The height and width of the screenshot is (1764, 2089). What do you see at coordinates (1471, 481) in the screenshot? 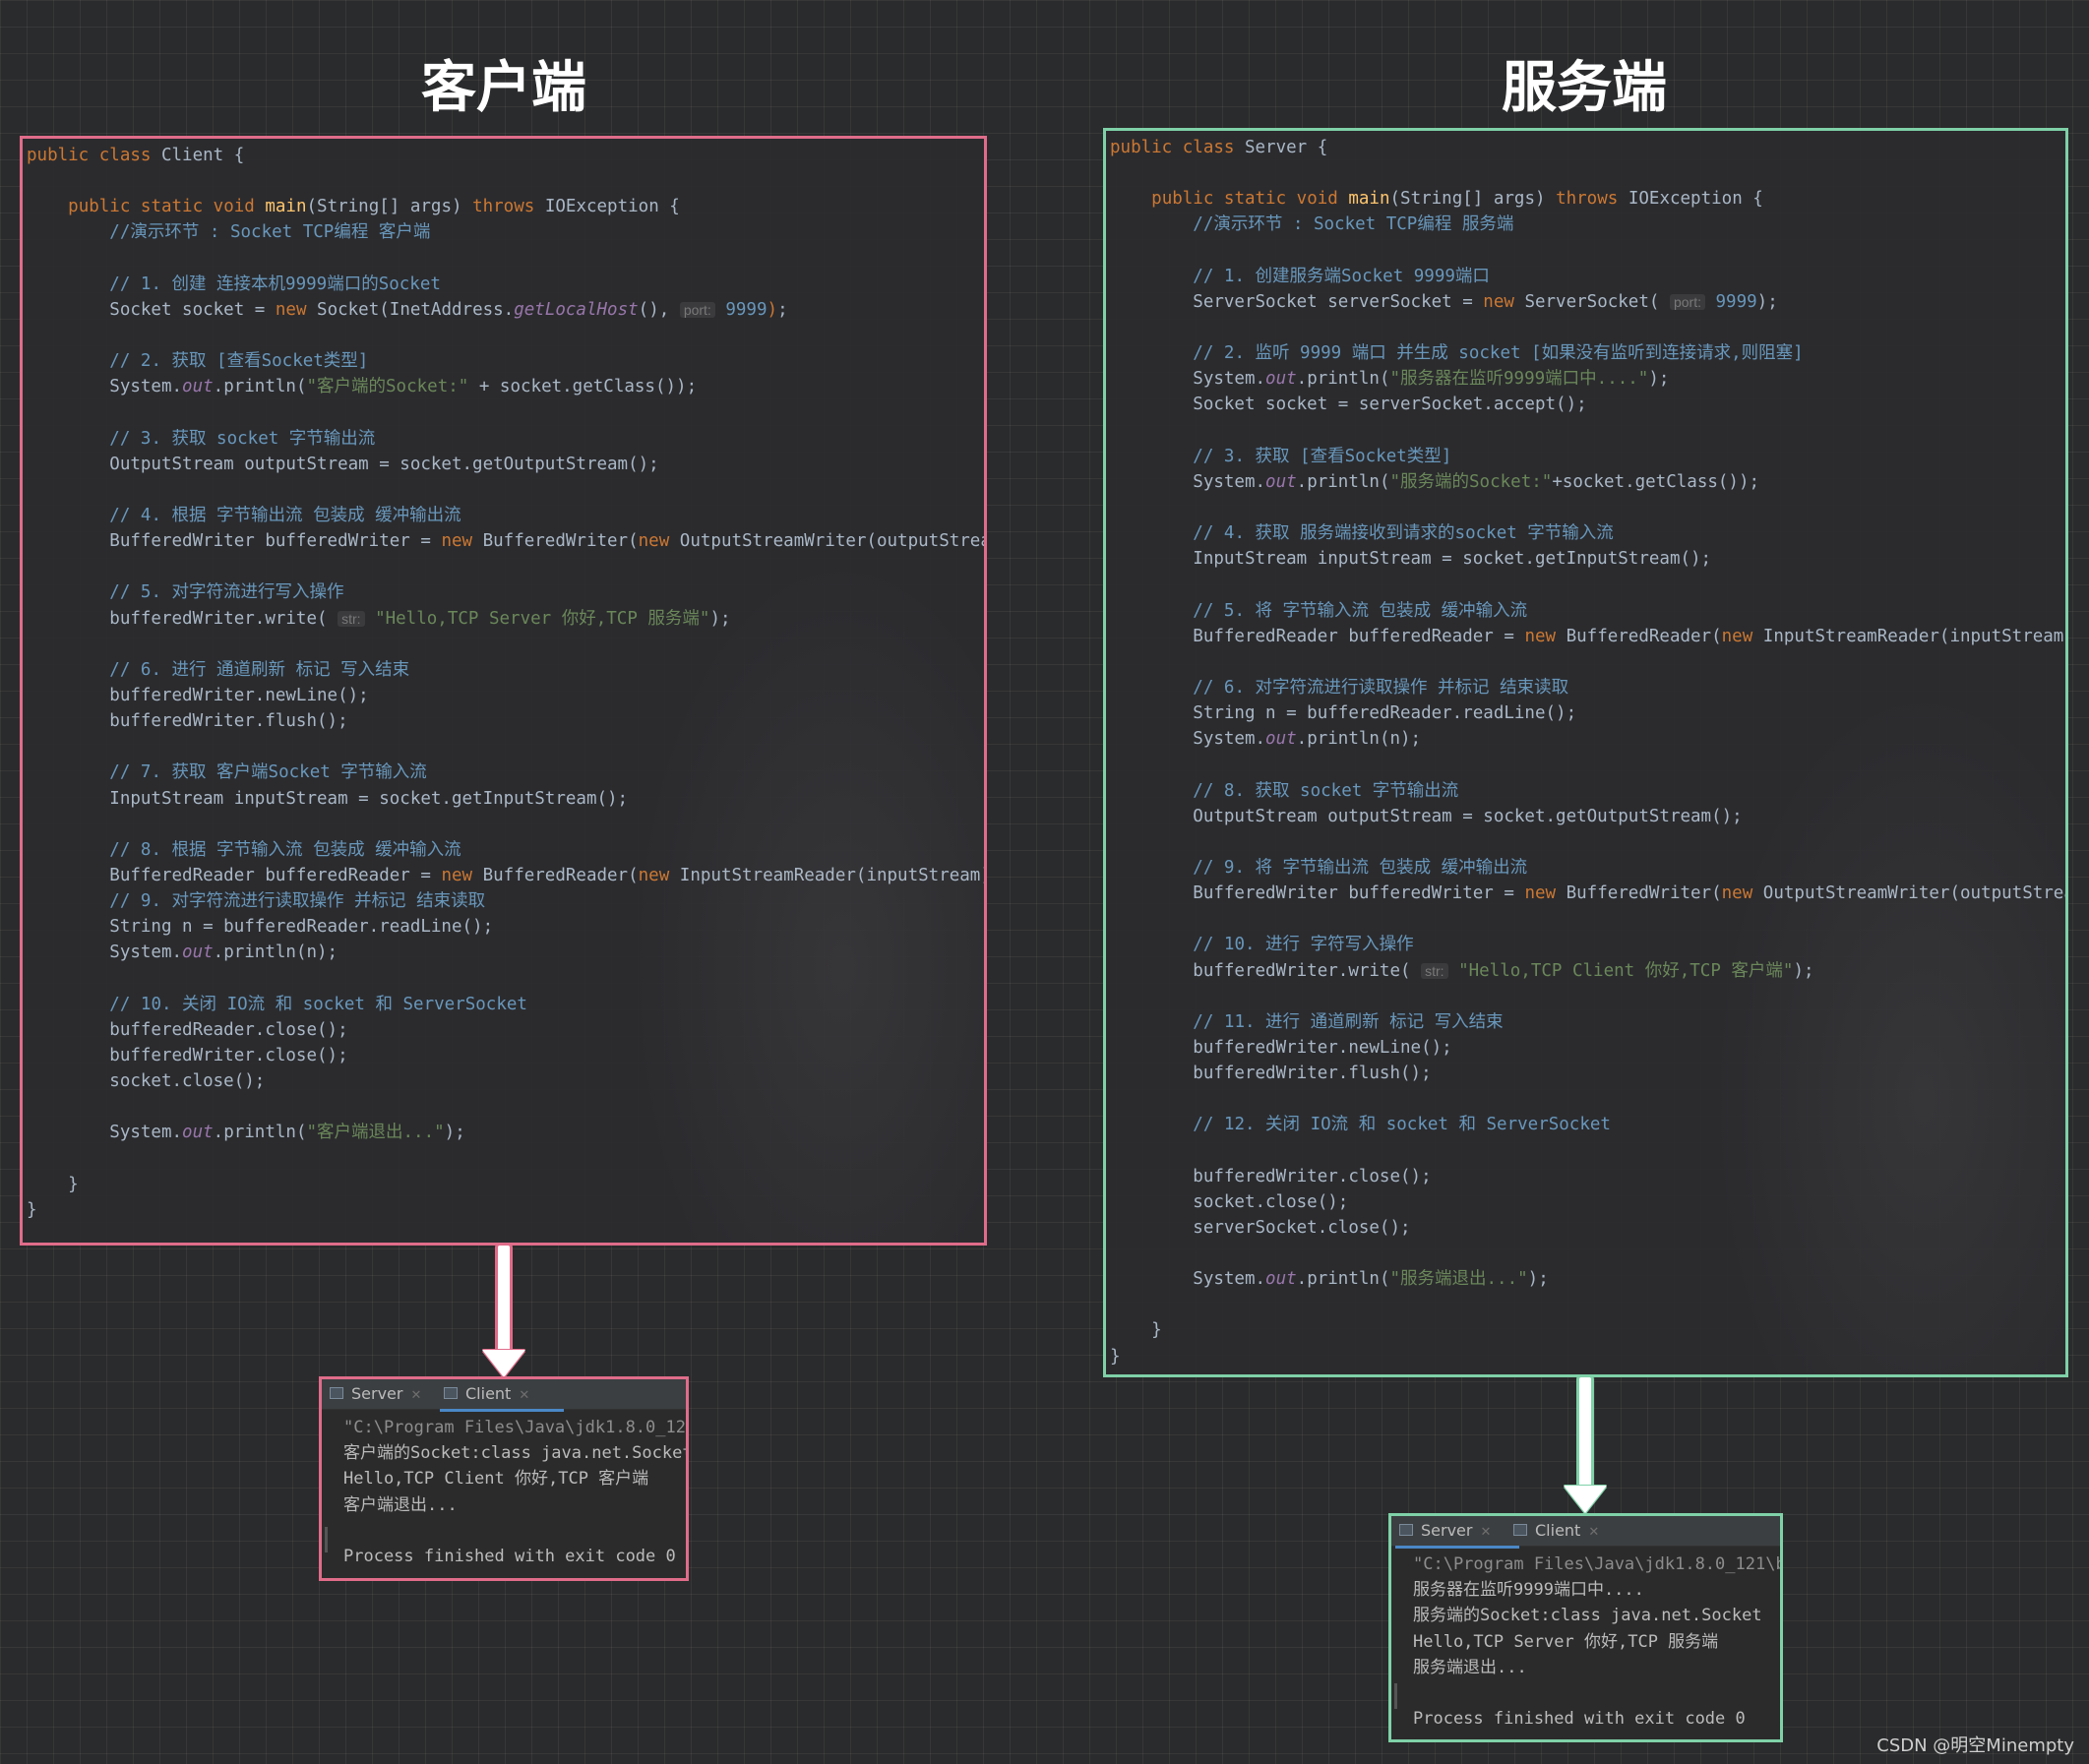
I see `code-token: "服务端的Socket:"` at bounding box center [1471, 481].